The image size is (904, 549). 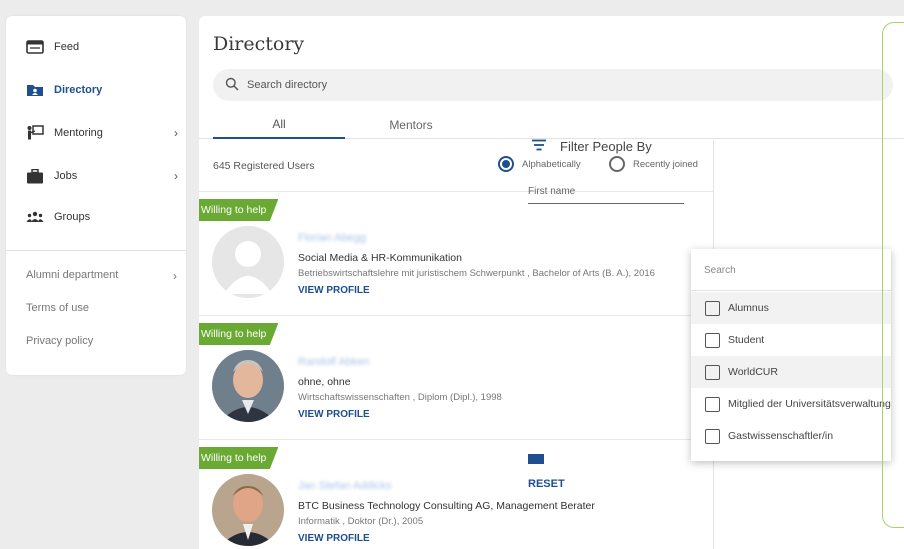 I want to click on filter-icon, so click(x=539, y=146).